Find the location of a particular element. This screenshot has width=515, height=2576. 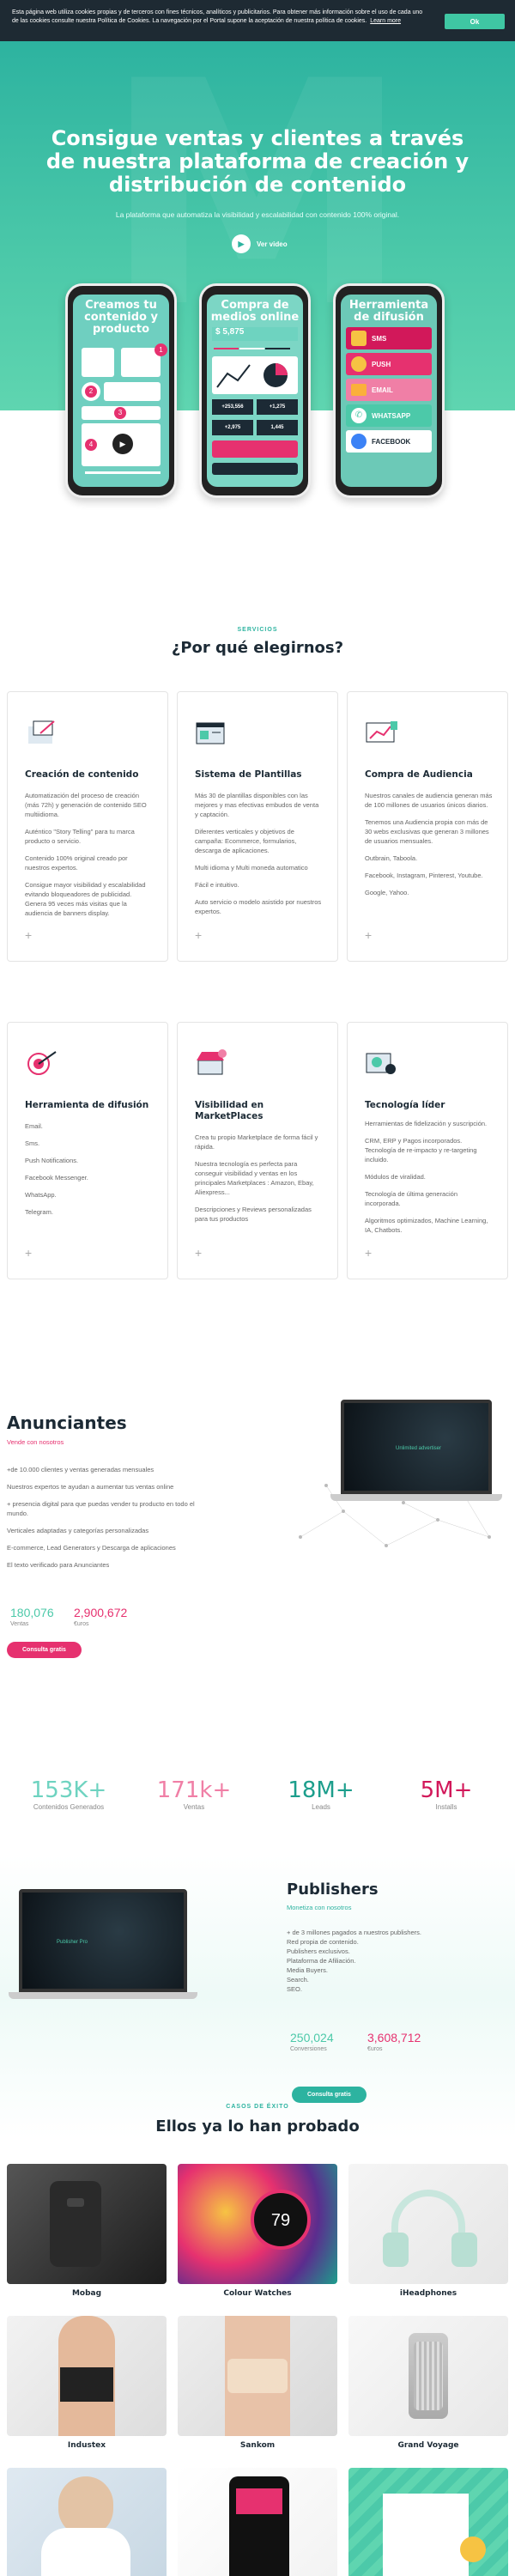

case-sankom: Sankom is located at coordinates (257, 2383).